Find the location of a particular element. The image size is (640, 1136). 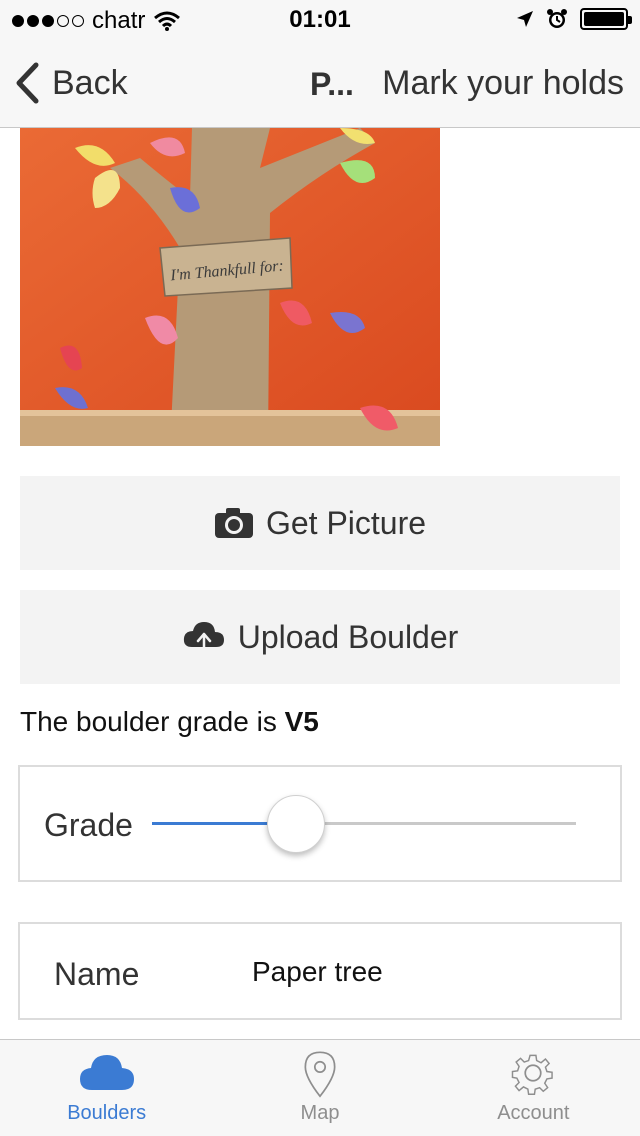

grade-summary-value: V5 is located at coordinates (301, 721).